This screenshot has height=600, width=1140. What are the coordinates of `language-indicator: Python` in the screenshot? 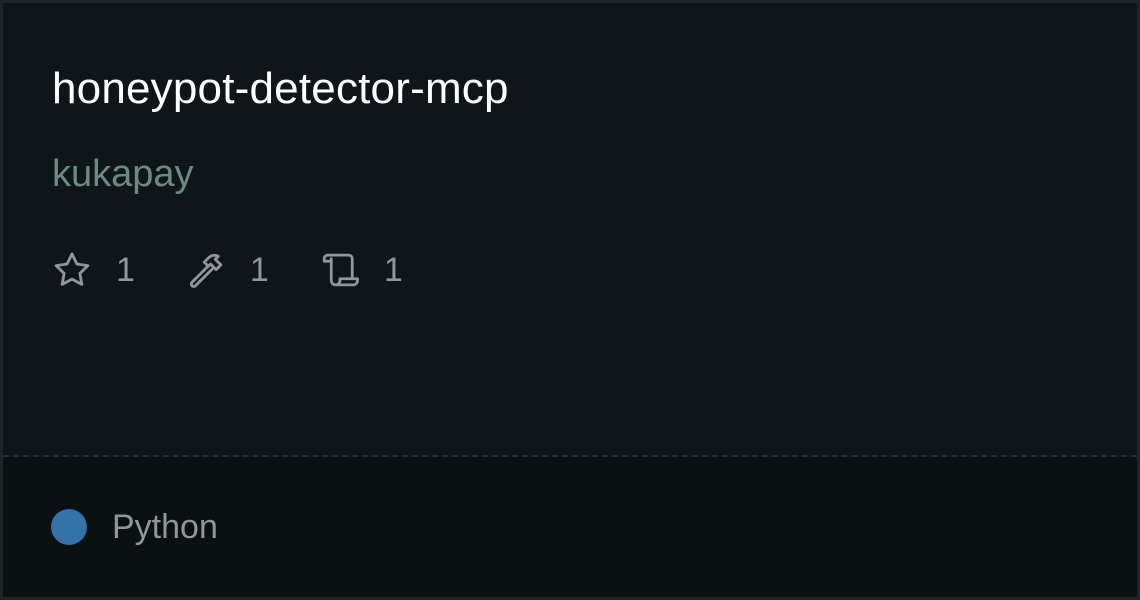 It's located at (134, 527).